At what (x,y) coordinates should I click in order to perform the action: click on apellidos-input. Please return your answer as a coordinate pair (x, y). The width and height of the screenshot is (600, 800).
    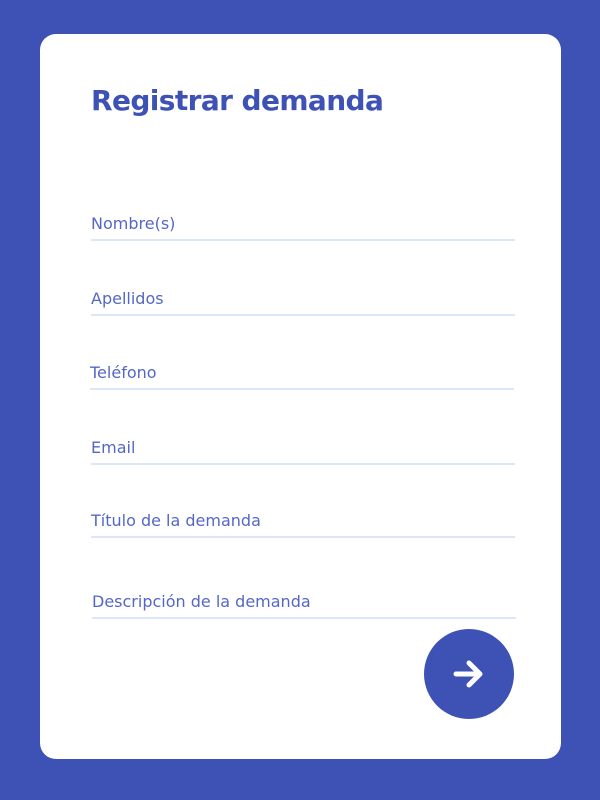
    Looking at the image, I should click on (303, 298).